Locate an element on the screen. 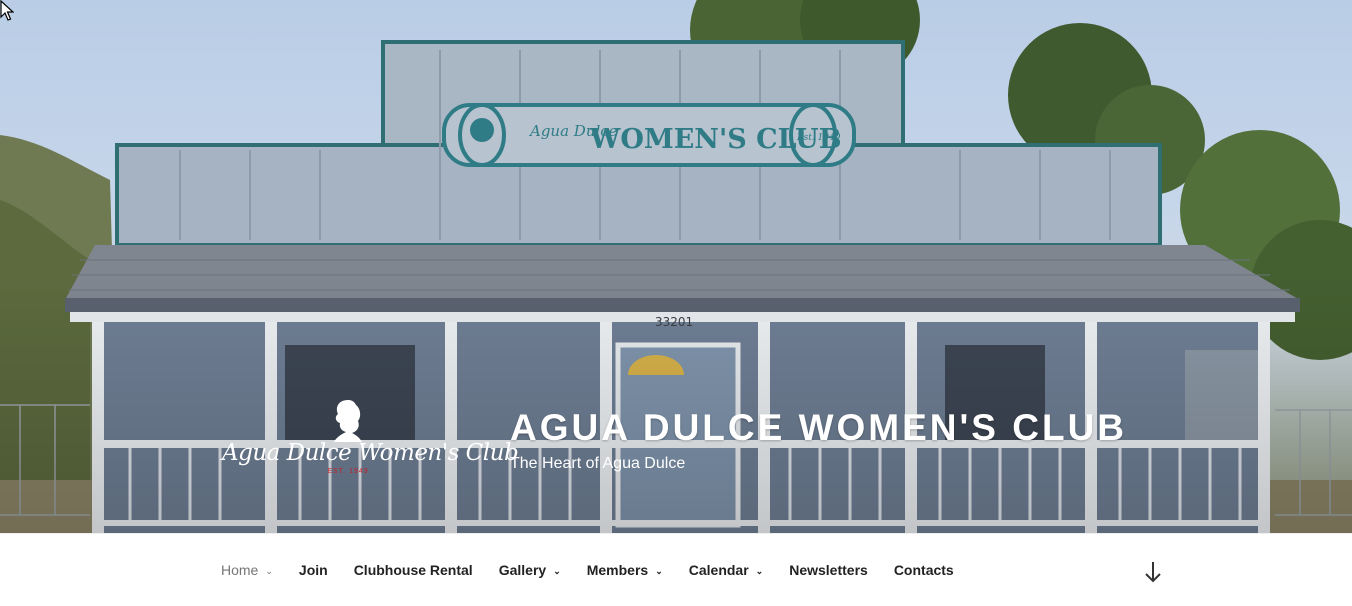 The height and width of the screenshot is (606, 1352). nav-item-label: Contacts is located at coordinates (923, 570).